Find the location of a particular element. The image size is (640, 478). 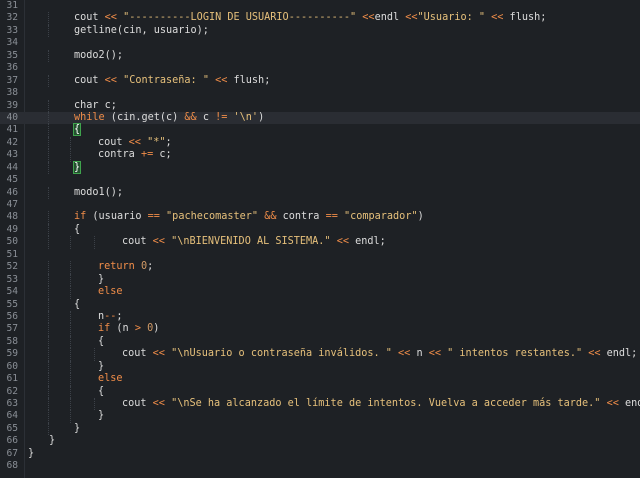

code-line: 62 { is located at coordinates (320, 391).